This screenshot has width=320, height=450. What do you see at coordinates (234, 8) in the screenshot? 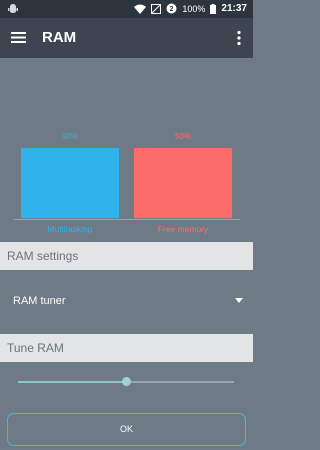
I see `clock: 21:37` at bounding box center [234, 8].